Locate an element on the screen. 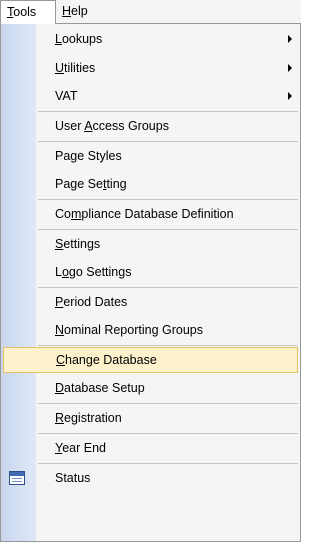 Image resolution: width=320 pixels, height=542 pixels. menu-item-lookups: Lookups is located at coordinates (167, 39).